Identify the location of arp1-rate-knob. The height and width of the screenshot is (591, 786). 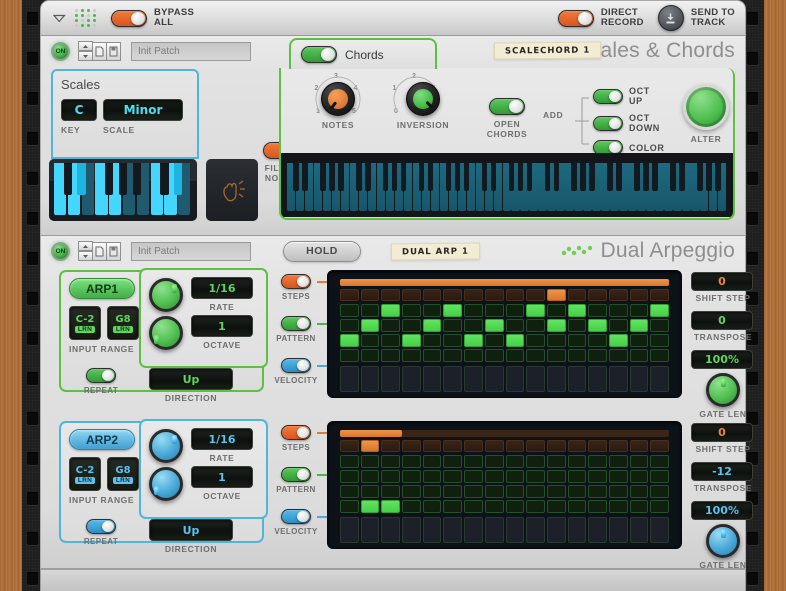
(166, 294).